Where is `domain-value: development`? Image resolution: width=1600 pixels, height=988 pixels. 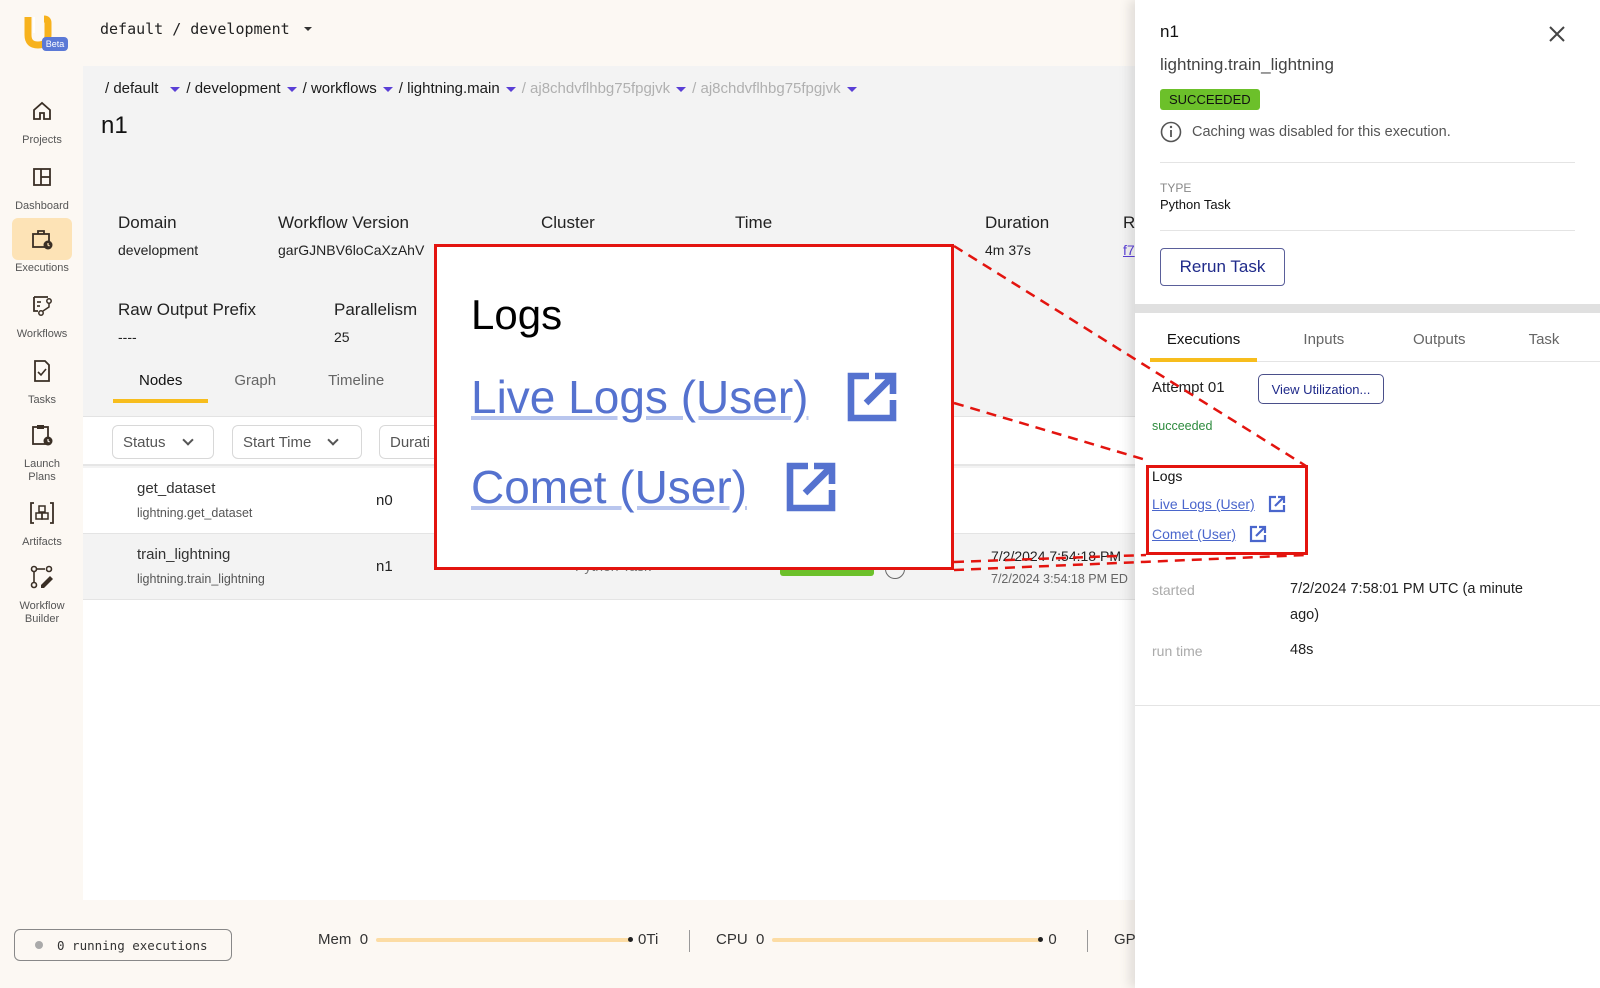
domain-value: development is located at coordinates (158, 250).